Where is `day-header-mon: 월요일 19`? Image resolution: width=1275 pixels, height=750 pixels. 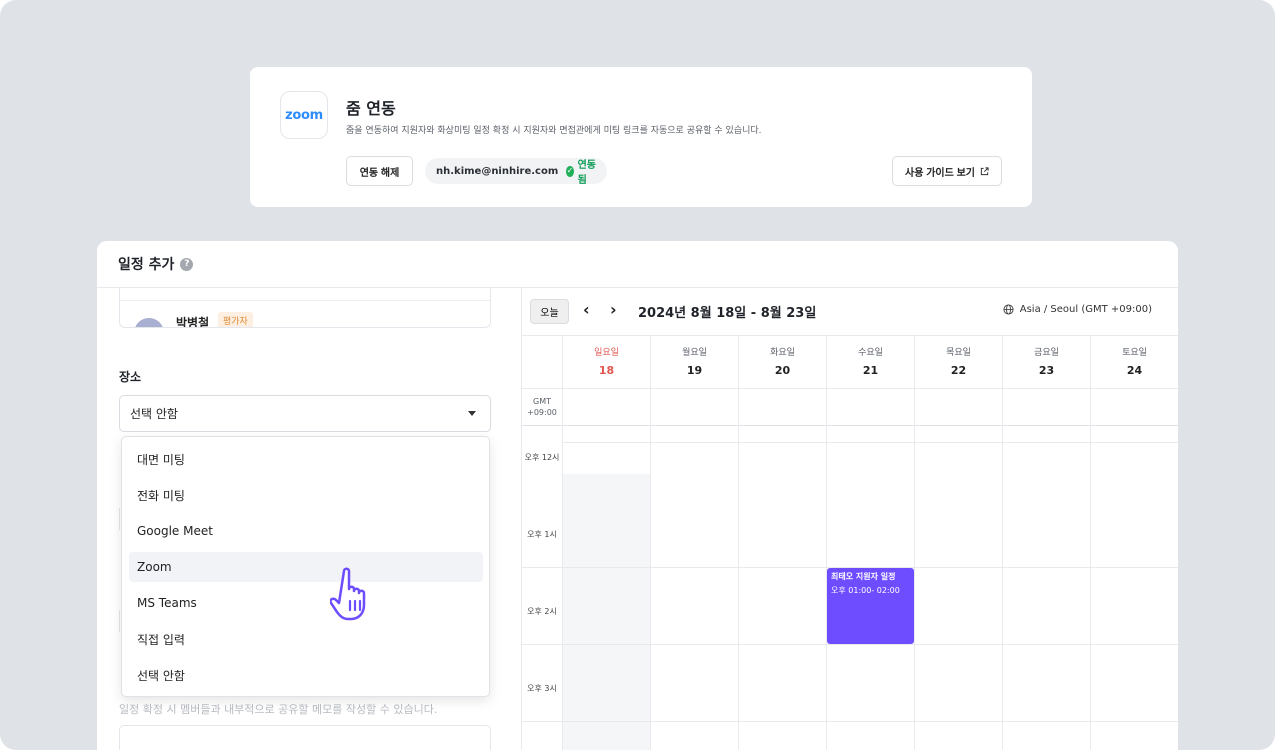
day-header-mon: 월요일 19 is located at coordinates (694, 362).